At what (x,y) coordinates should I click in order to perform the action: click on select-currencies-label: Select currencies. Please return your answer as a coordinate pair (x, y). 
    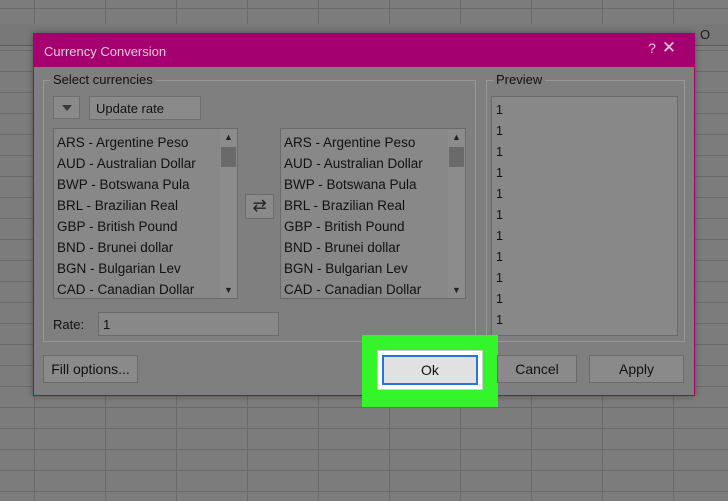
    Looking at the image, I should click on (103, 79).